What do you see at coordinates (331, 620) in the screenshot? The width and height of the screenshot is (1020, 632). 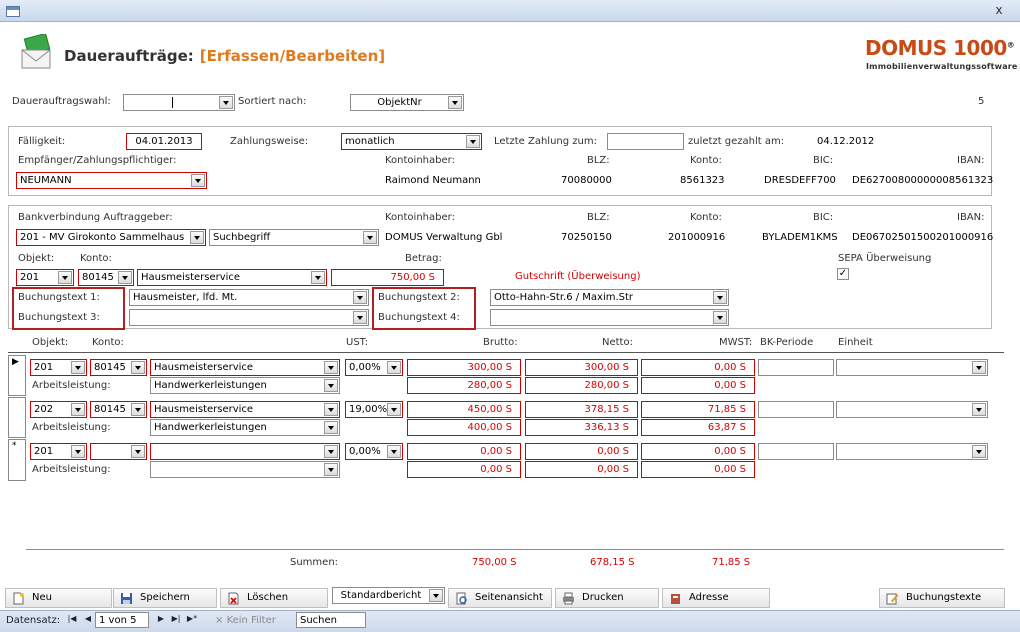 I see `search-input: Suchen` at bounding box center [331, 620].